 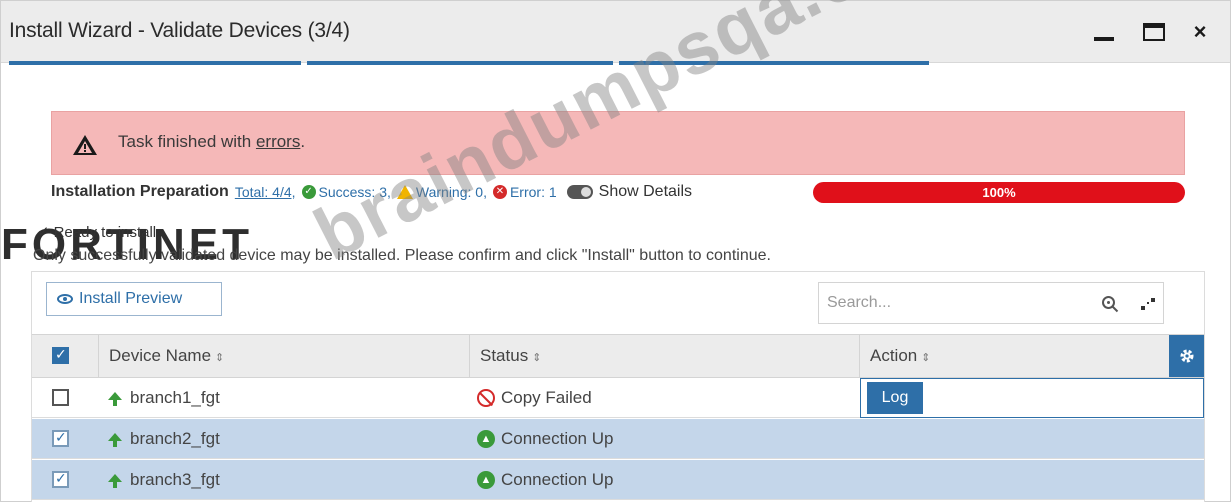 I want to click on gear-icon, so click(x=1186, y=356).